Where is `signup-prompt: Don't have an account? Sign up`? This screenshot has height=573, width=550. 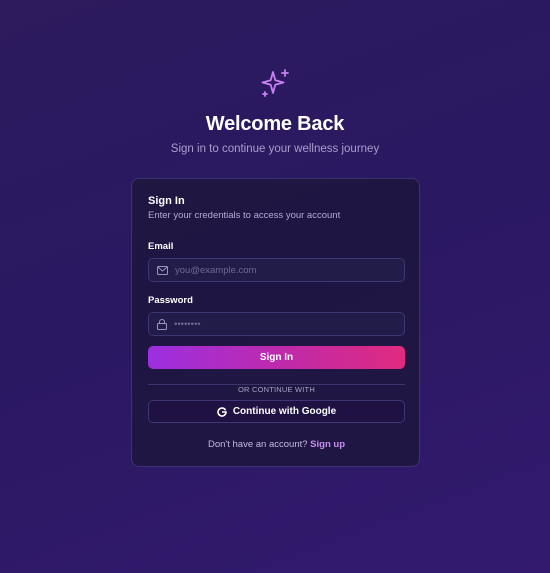 signup-prompt: Don't have an account? Sign up is located at coordinates (276, 444).